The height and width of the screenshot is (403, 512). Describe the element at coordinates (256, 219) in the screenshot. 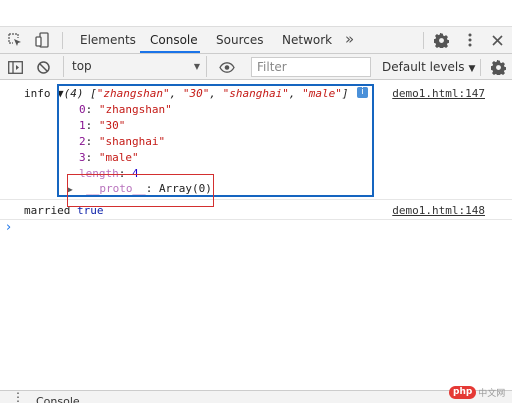

I see `message-divider` at that location.